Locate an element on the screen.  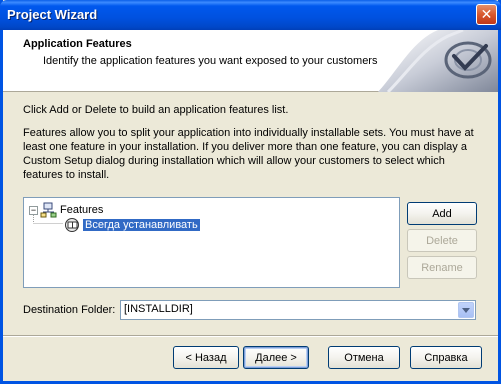
rename-button: Rename is located at coordinates (442, 267).